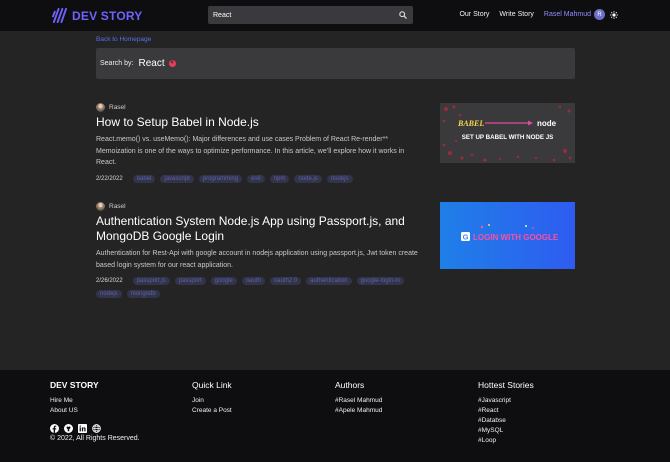 The height and width of the screenshot is (462, 670). I want to click on tag: passport, so click(190, 281).